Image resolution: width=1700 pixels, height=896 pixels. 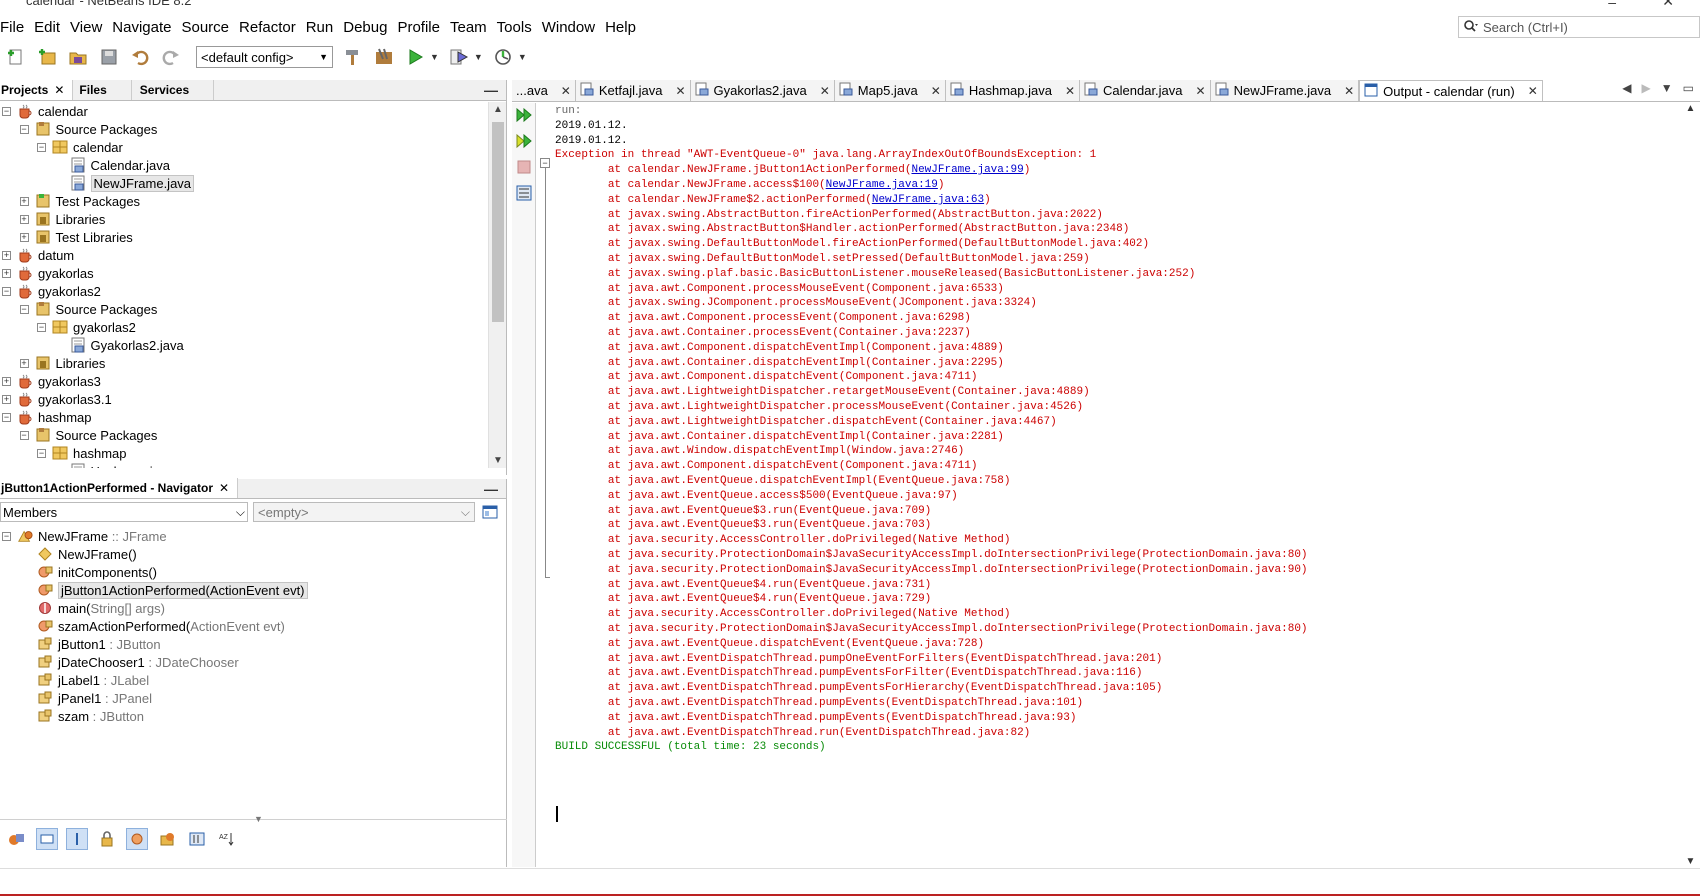 I want to click on menu-file: File, so click(x=14, y=27).